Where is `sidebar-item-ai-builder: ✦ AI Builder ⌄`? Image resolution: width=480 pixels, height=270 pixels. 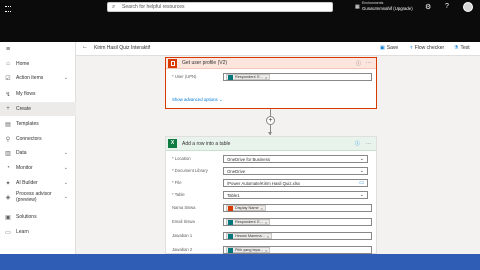
sidebar-item-ai-builder: ✦ AI Builder ⌄ is located at coordinates (38, 183).